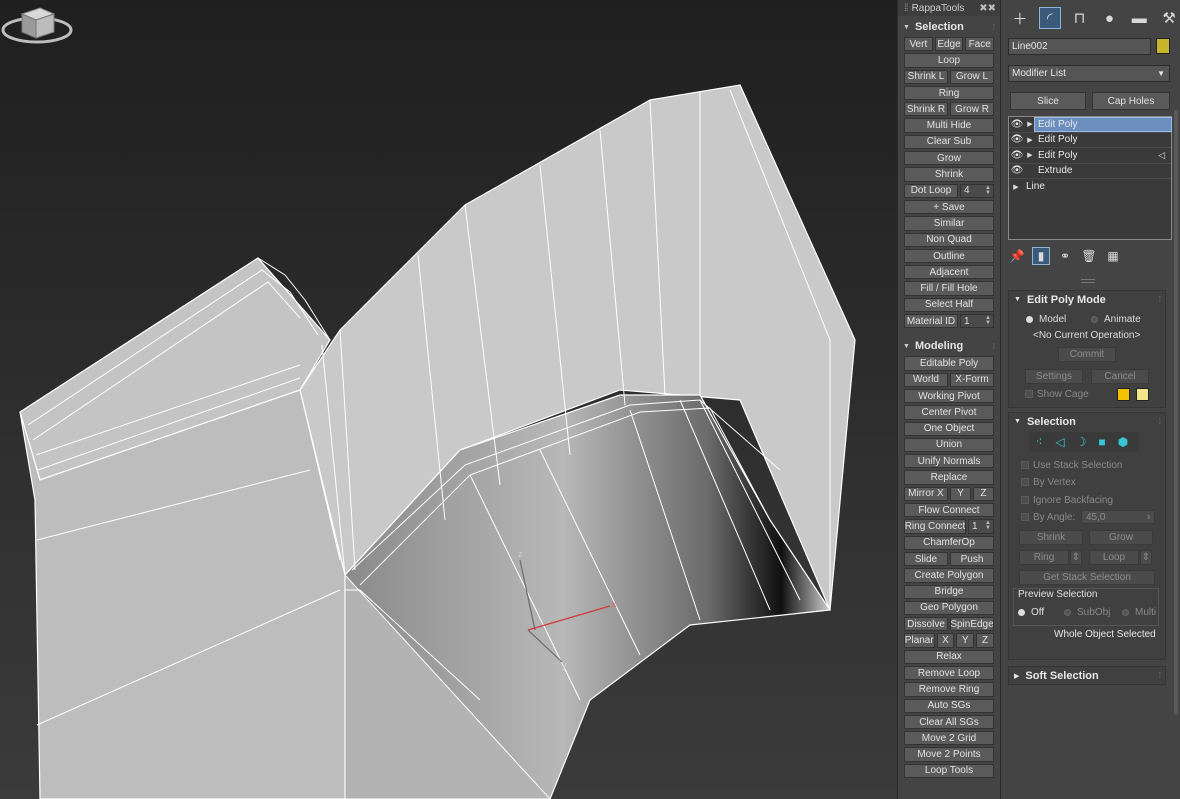  What do you see at coordinates (1139, 18) in the screenshot?
I see `display-tab-icon: ▬` at bounding box center [1139, 18].